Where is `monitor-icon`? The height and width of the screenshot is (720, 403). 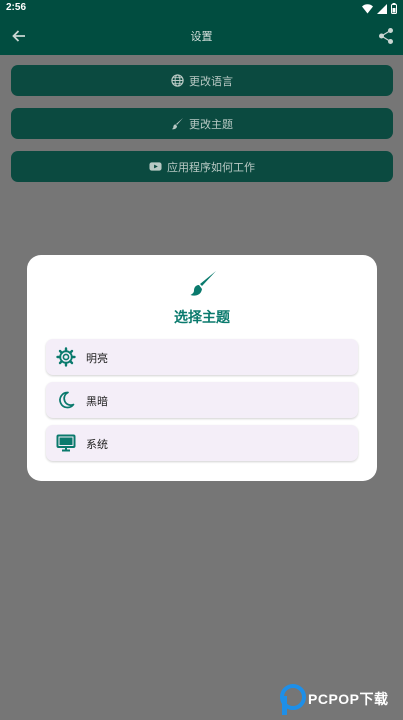
monitor-icon is located at coordinates (66, 443).